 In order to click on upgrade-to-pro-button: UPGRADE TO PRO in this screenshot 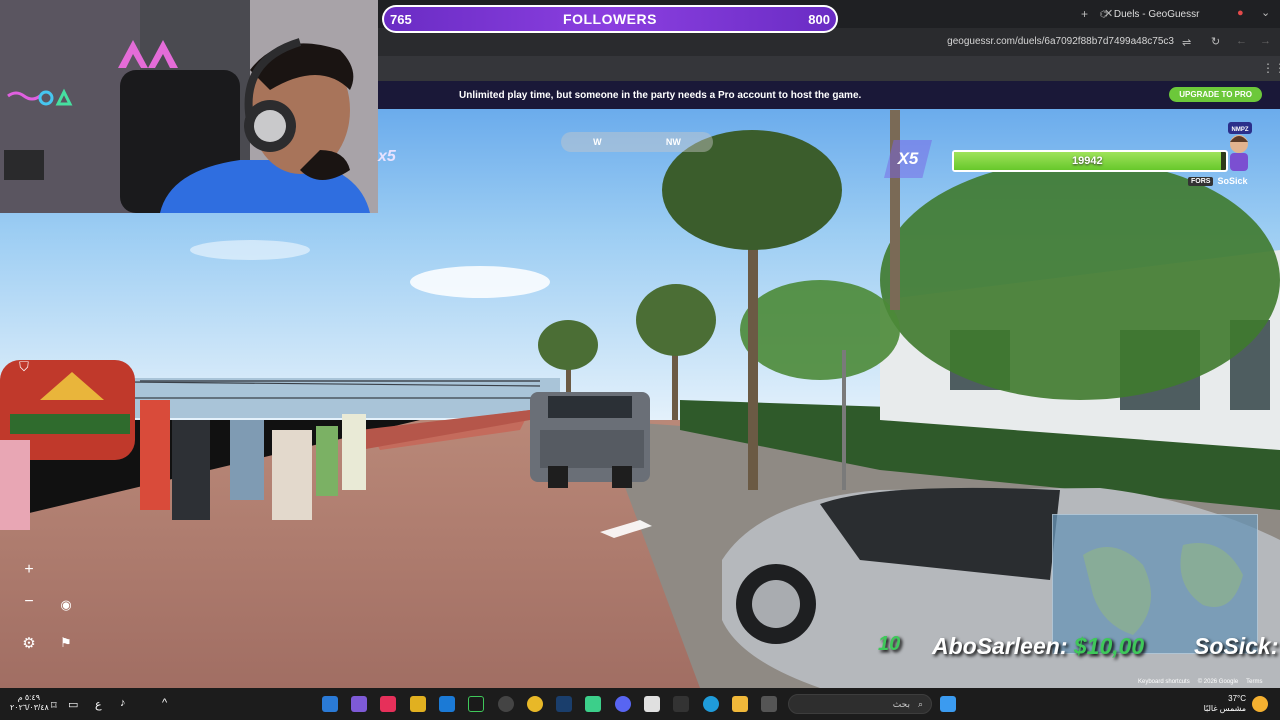, I will do `click(1215, 94)`.